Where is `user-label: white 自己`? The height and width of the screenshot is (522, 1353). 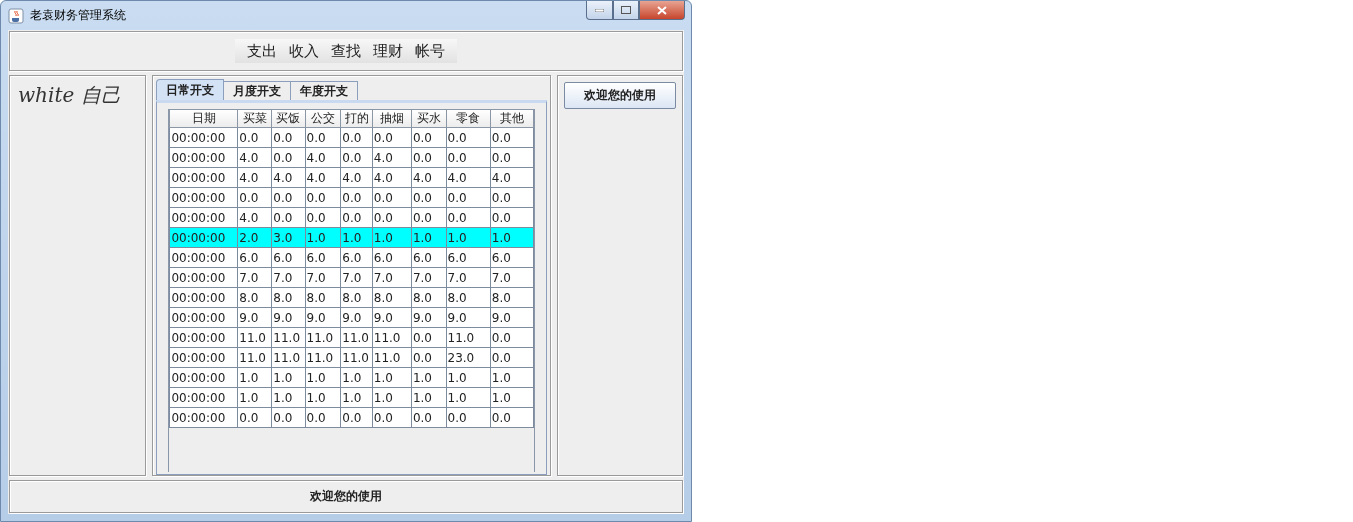
user-label: white 自己 is located at coordinates (69, 95).